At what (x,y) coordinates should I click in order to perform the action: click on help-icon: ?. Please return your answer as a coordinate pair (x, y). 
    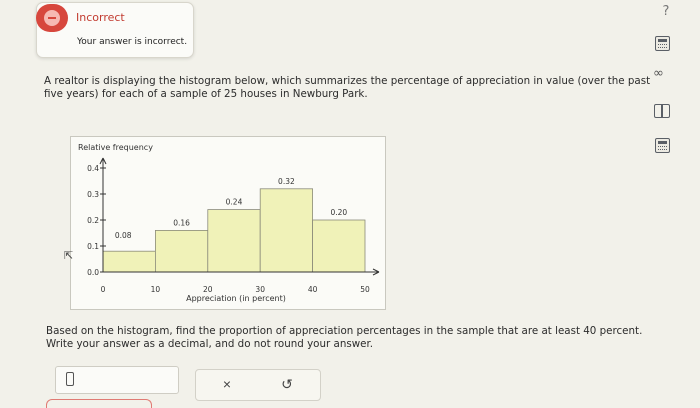
    Looking at the image, I should click on (666, 12).